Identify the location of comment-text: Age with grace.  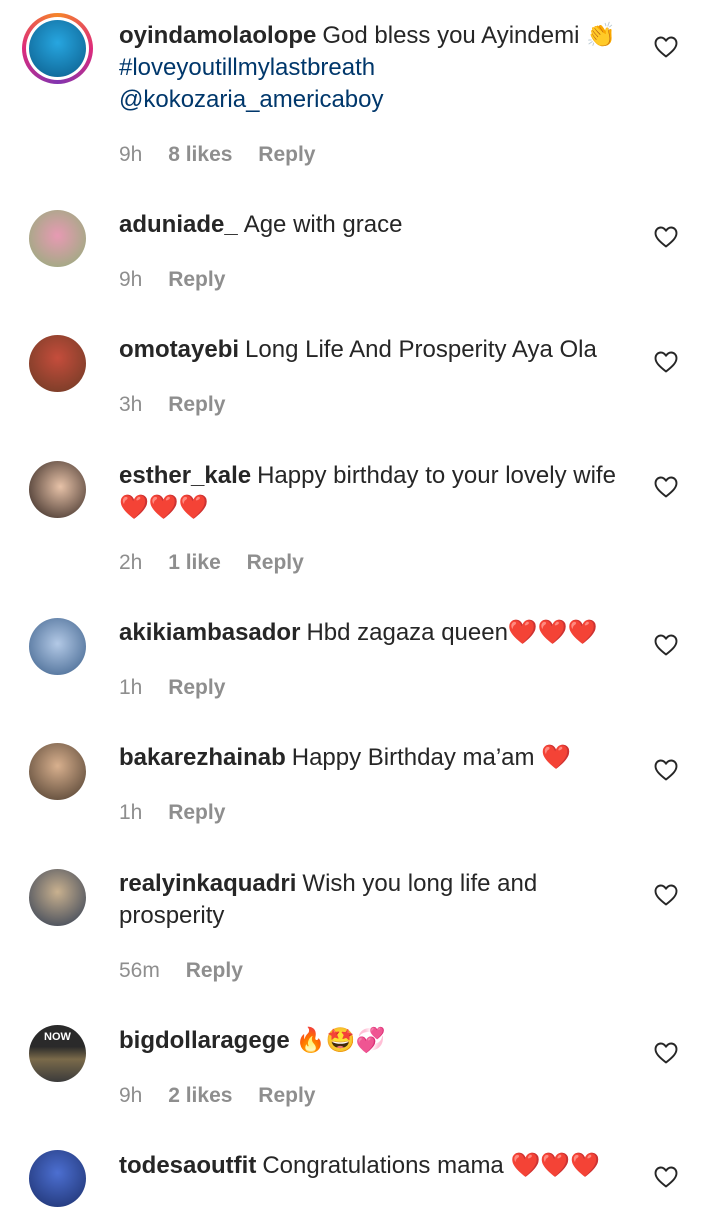
(323, 224).